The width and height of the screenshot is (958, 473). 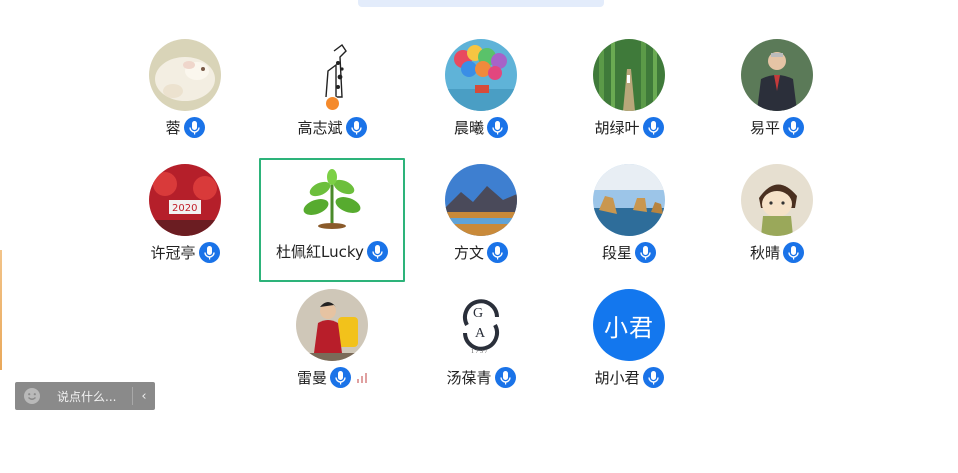 What do you see at coordinates (362, 377) in the screenshot?
I see `volume-bars-icon` at bounding box center [362, 377].